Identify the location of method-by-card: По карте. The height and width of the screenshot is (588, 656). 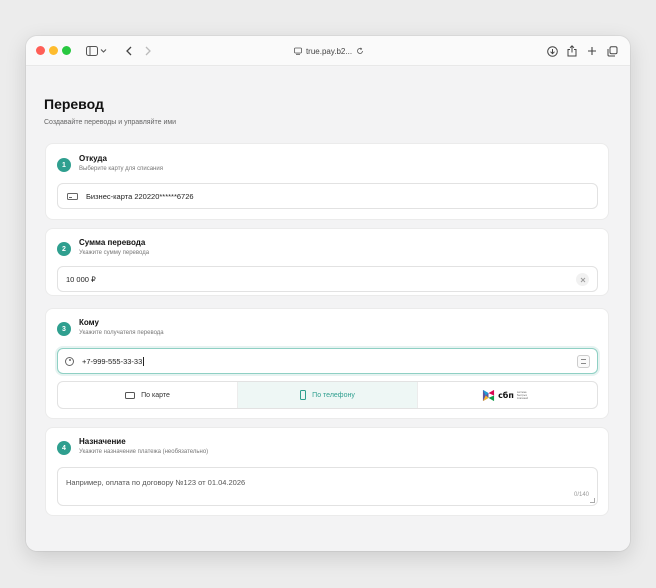
(147, 395).